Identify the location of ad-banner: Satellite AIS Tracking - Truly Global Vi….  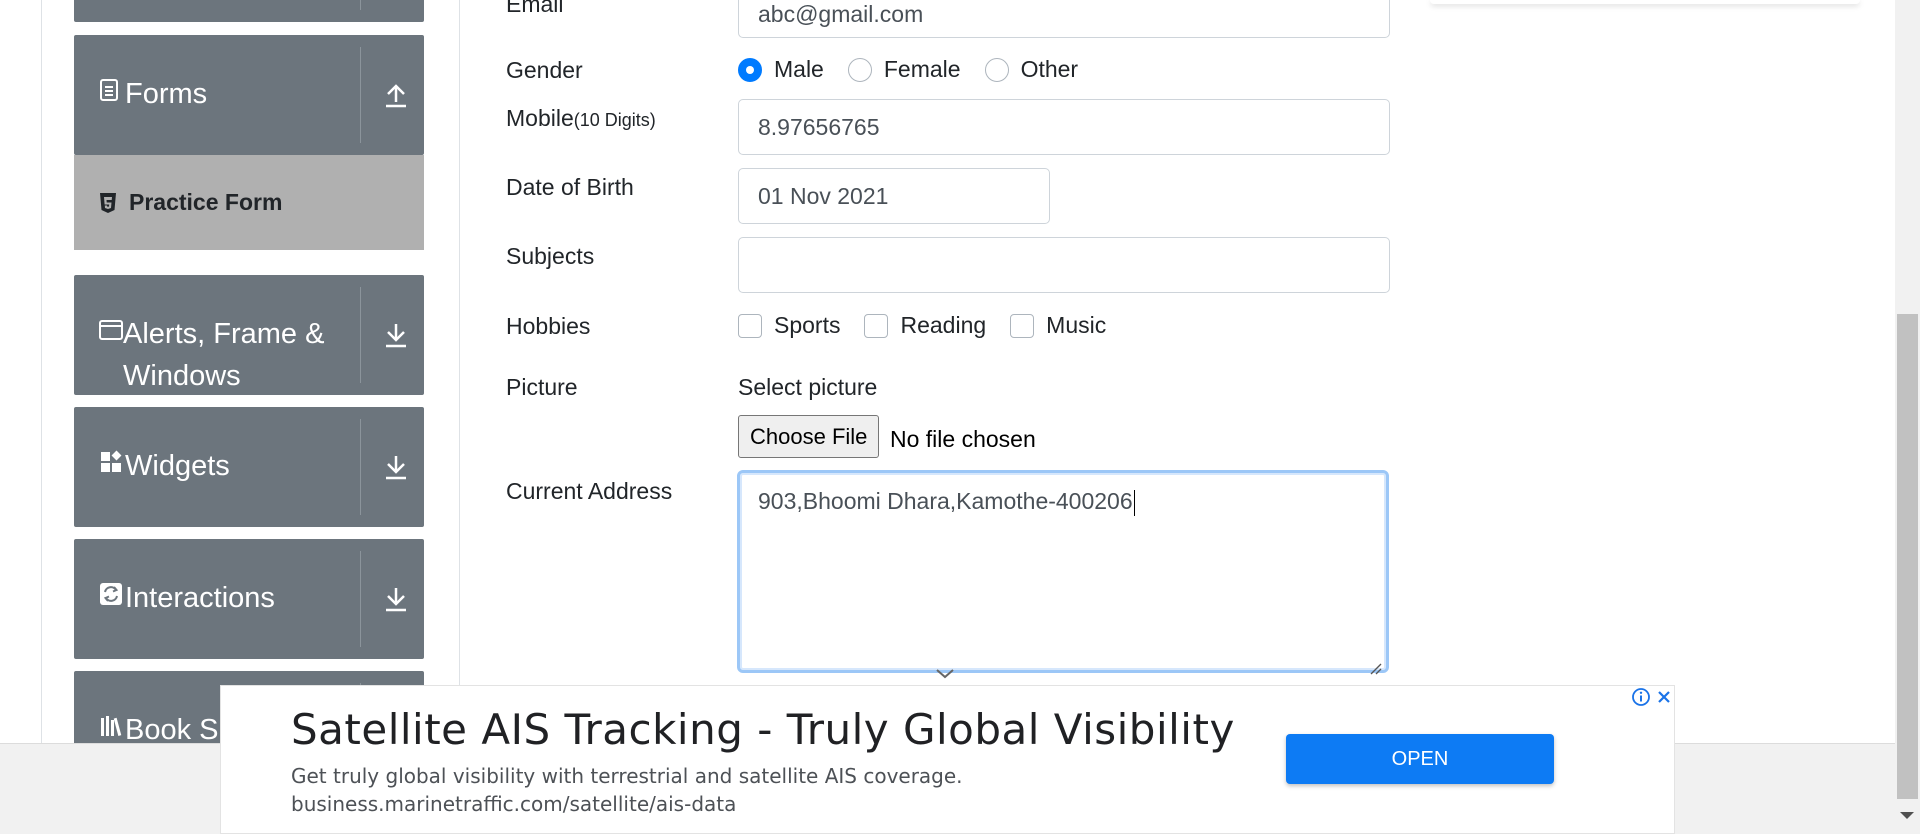
(947, 759).